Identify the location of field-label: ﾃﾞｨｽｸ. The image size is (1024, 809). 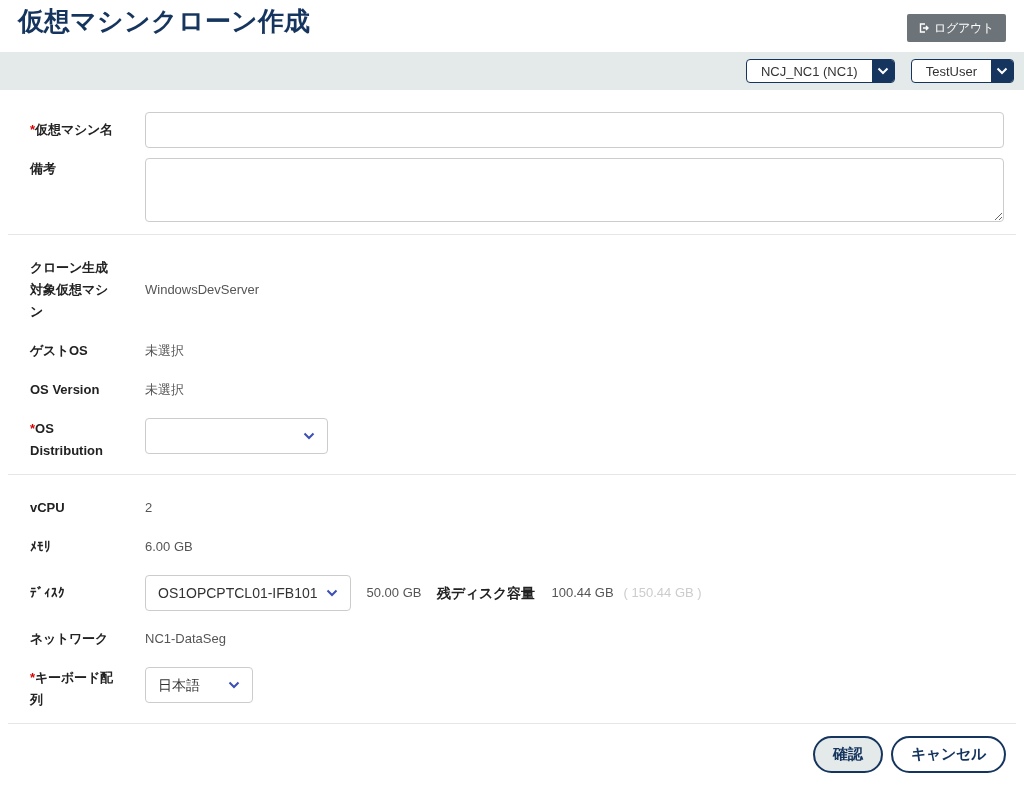
(48, 593).